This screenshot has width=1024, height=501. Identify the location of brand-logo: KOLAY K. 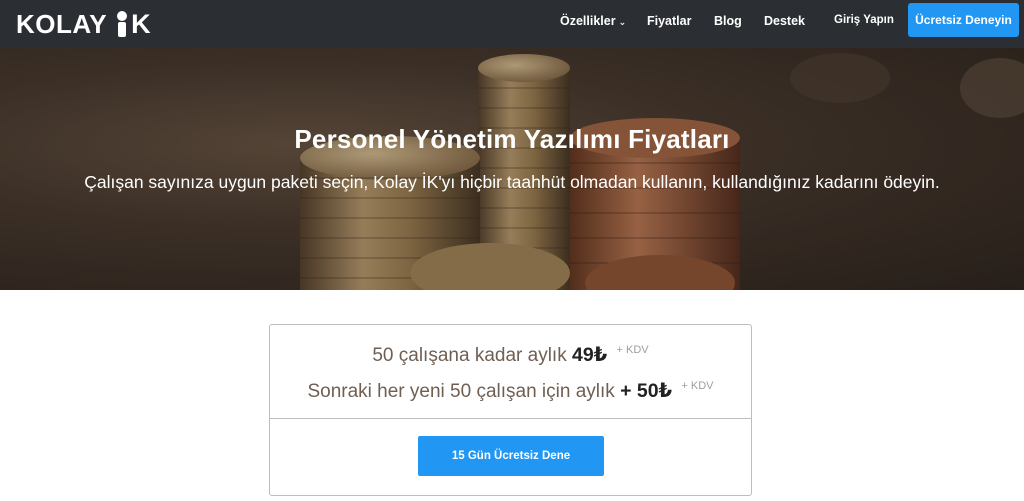
(83, 24).